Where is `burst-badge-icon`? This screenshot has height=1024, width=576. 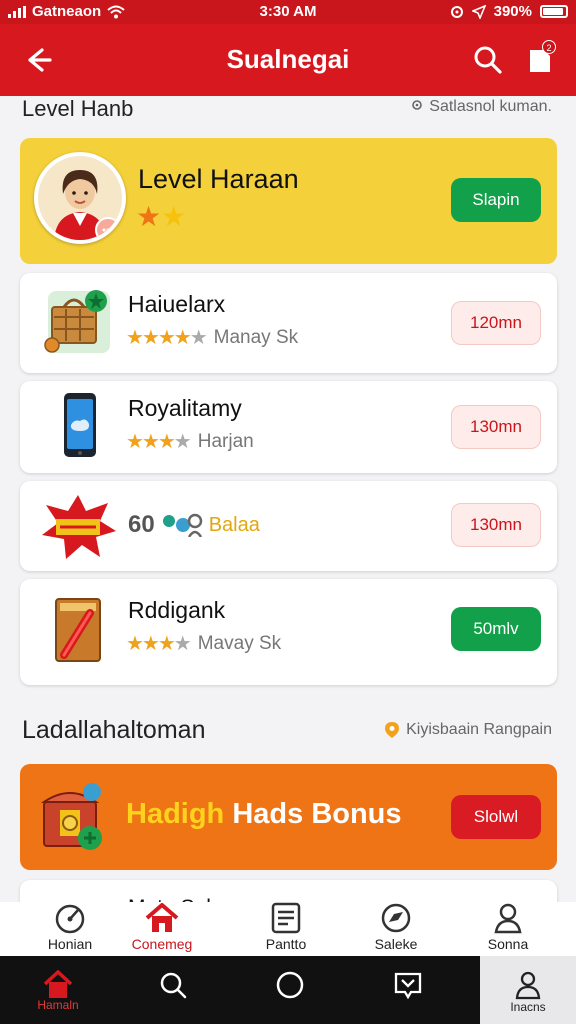
burst-badge-icon is located at coordinates (79, 527).